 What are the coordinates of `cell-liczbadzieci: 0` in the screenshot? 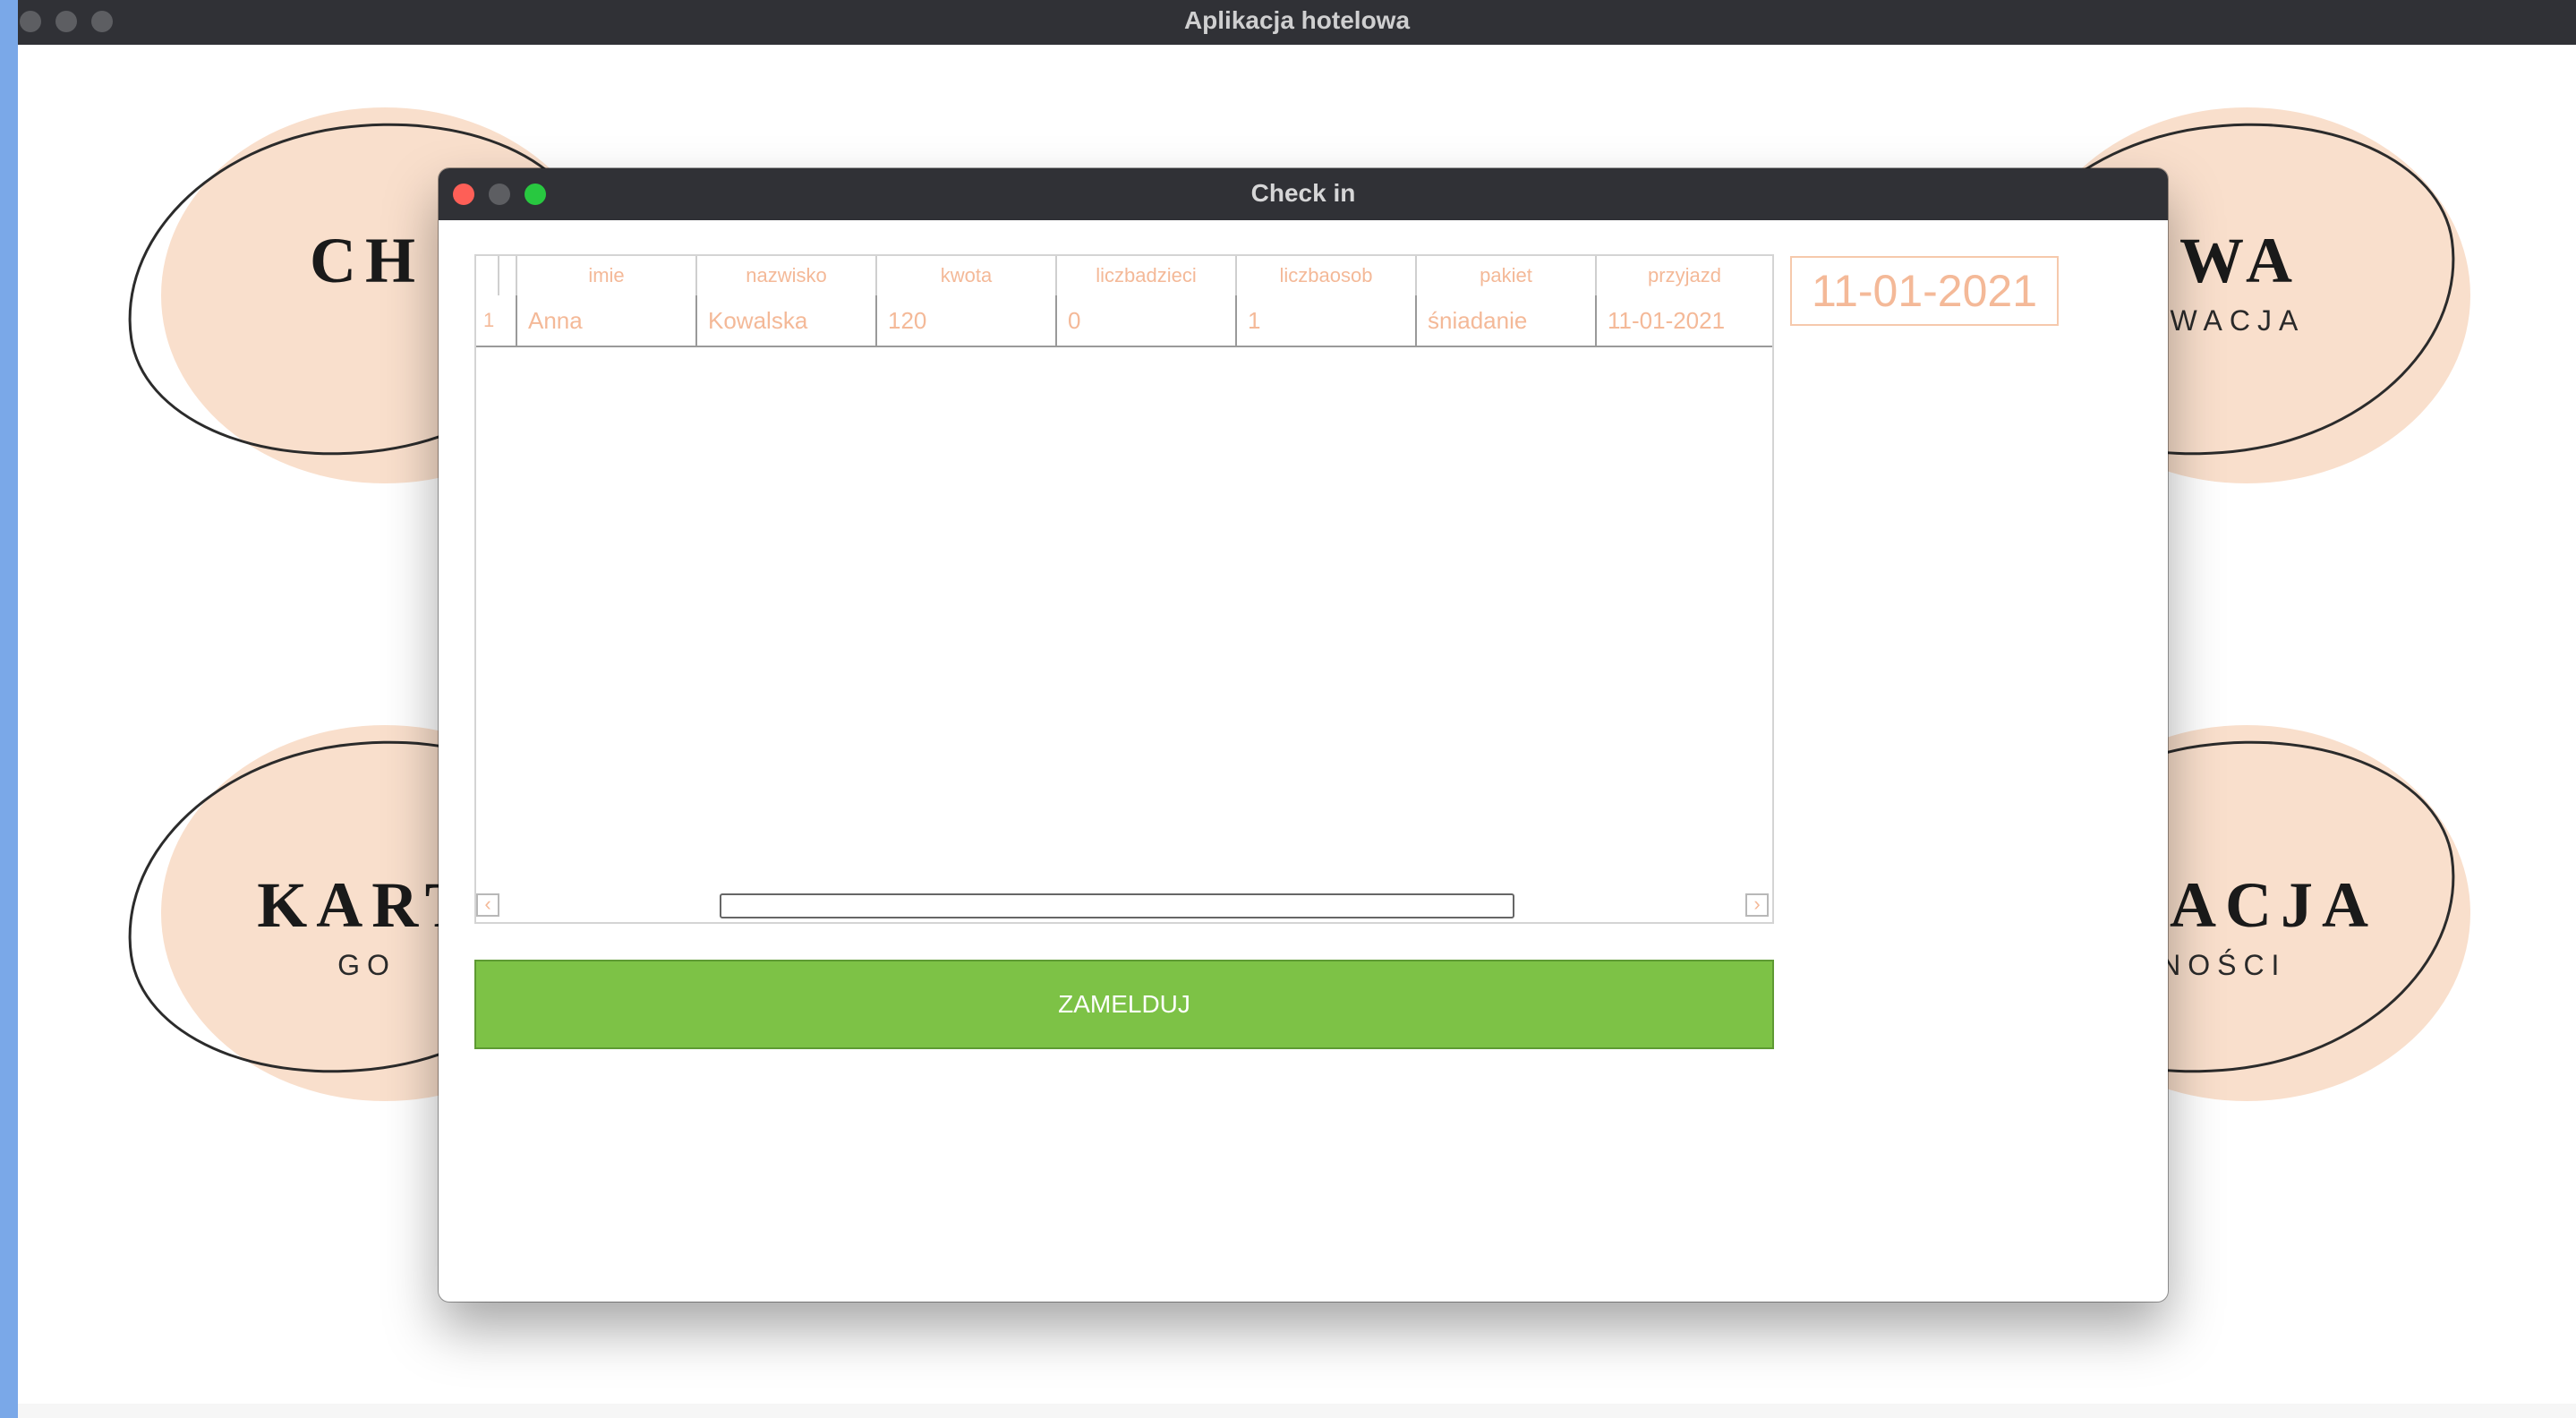 It's located at (1145, 320).